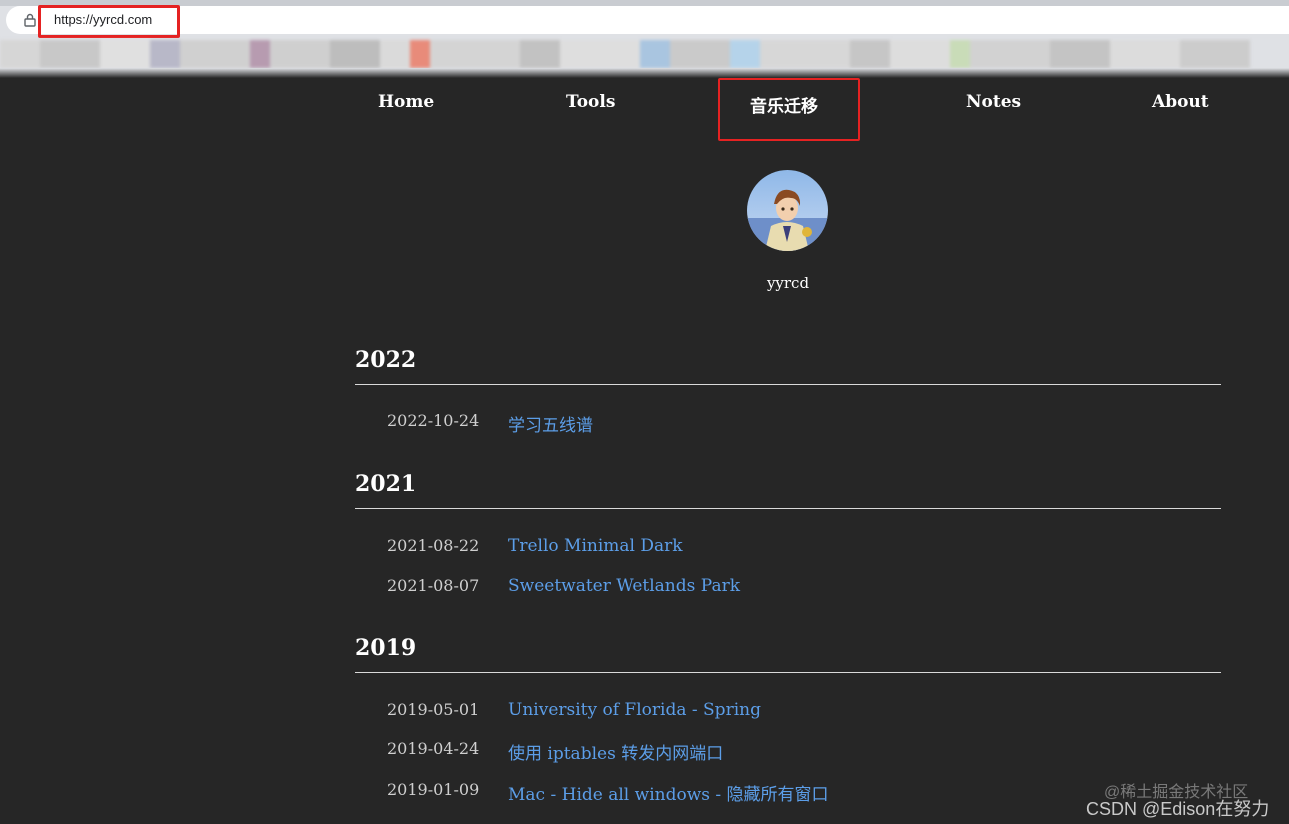 This screenshot has width=1289, height=824. What do you see at coordinates (30, 20) in the screenshot?
I see `lock-icon` at bounding box center [30, 20].